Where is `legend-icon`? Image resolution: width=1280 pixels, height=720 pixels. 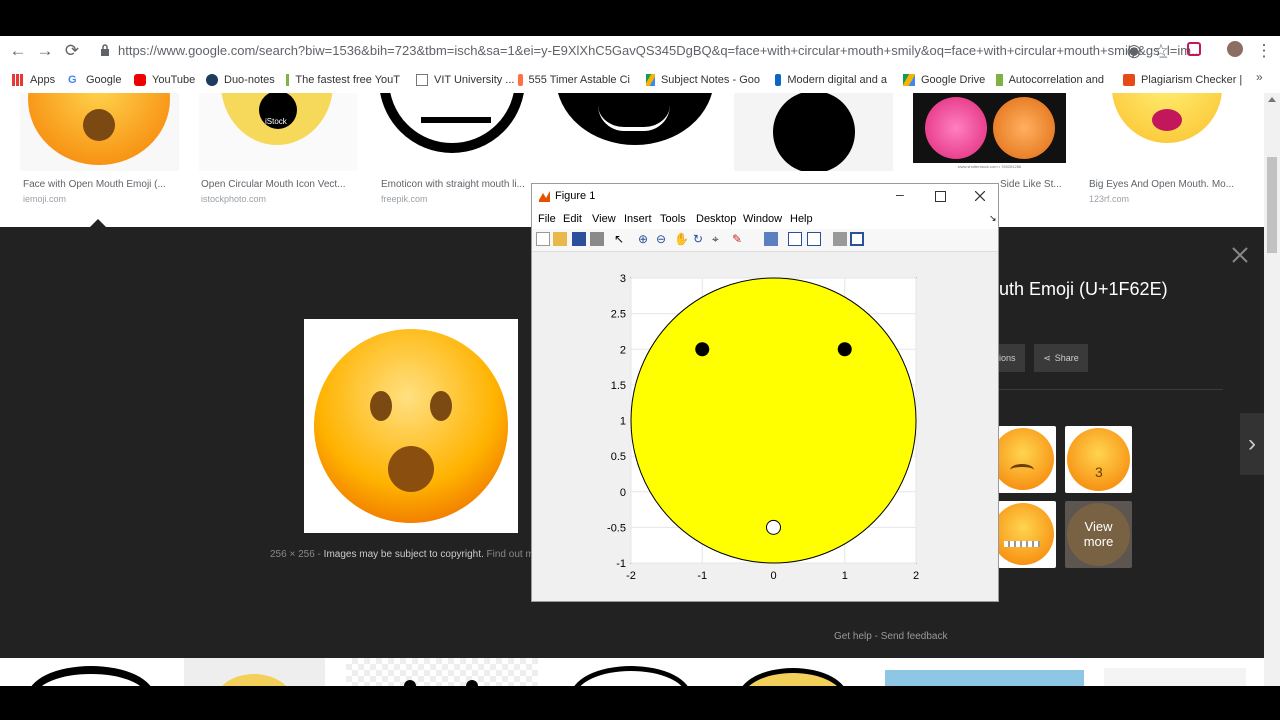 legend-icon is located at coordinates (814, 239).